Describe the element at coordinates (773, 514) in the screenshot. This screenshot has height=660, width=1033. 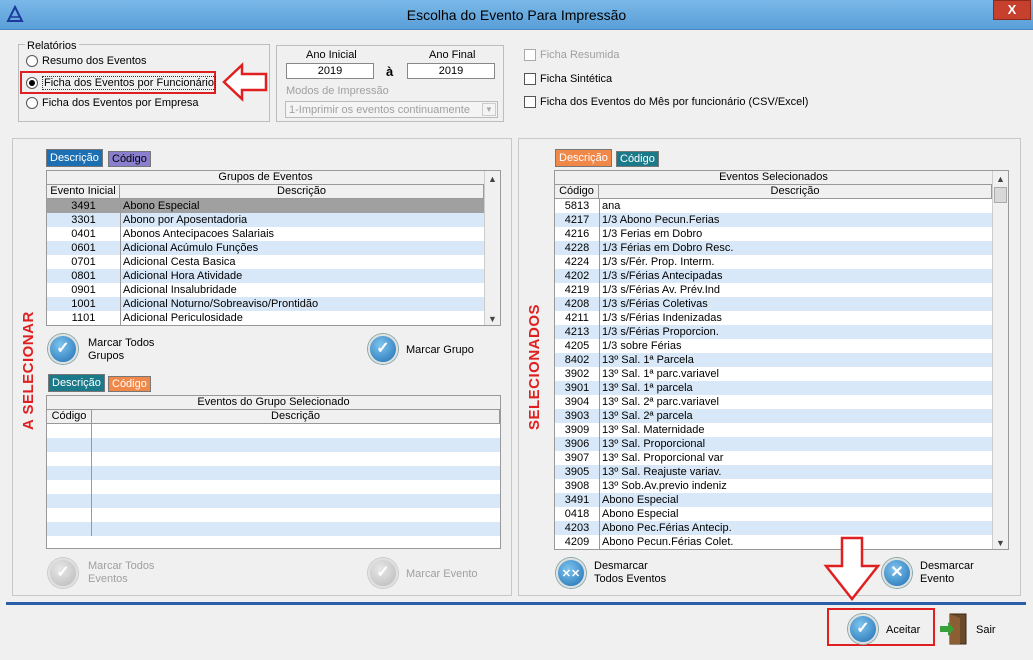
I see `table-row: 0418 Abono Especial` at that location.